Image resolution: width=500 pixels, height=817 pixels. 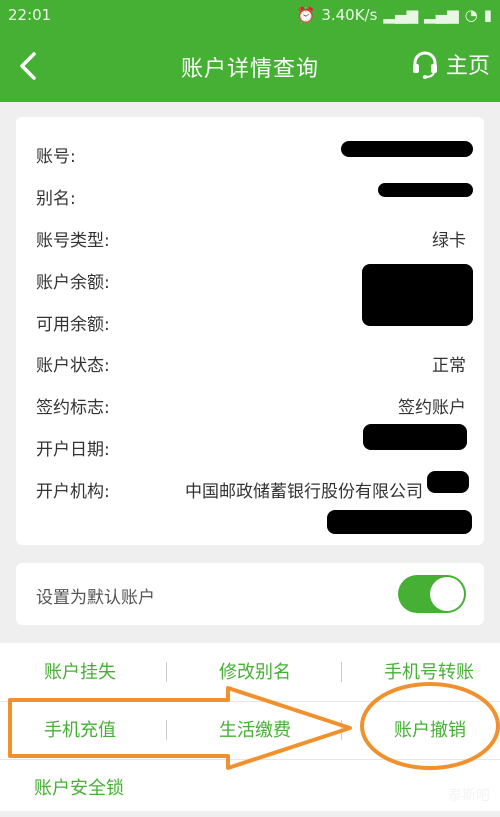 I want to click on detail-label: 开户日期:, so click(x=73, y=450).